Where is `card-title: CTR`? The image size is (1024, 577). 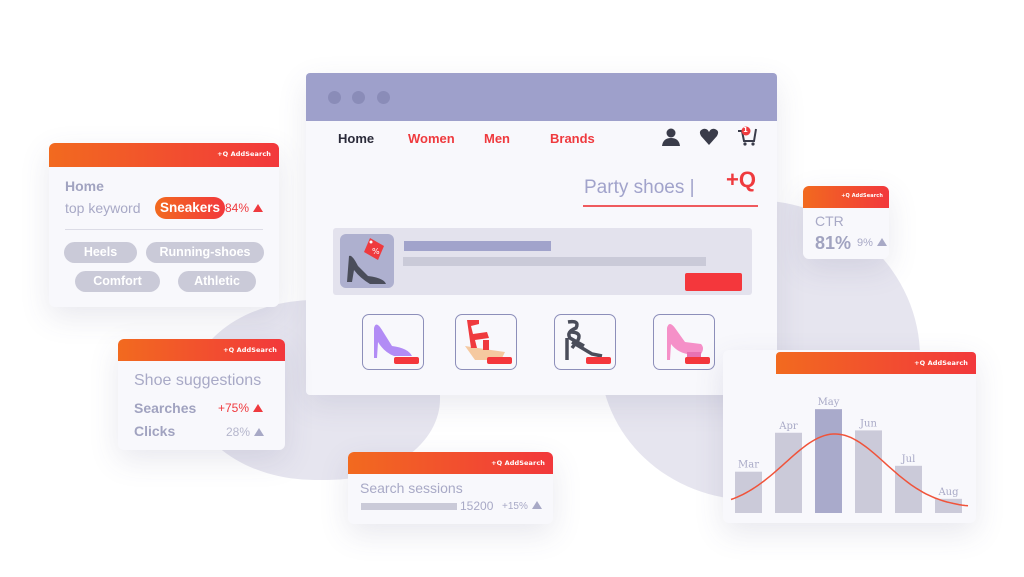
card-title: CTR is located at coordinates (829, 221).